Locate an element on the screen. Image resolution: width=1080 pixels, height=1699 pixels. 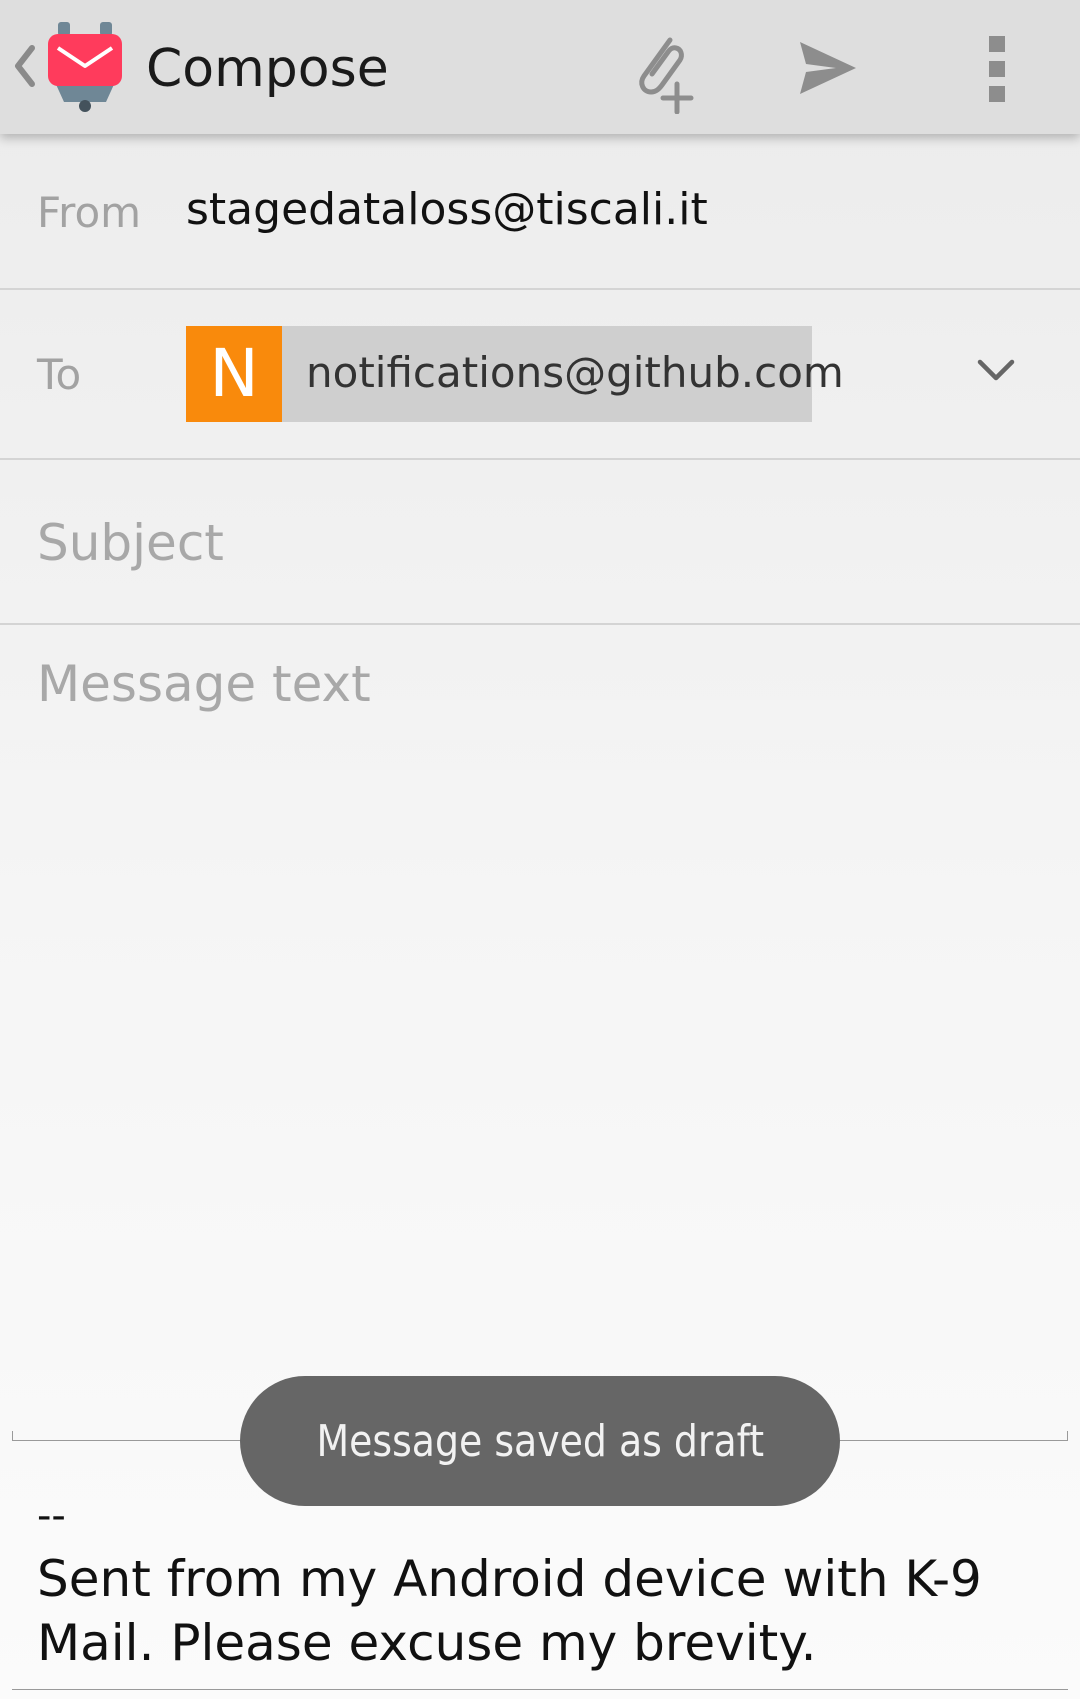
from-account-selector: stagedataloss@tiscali.it is located at coordinates (447, 209).